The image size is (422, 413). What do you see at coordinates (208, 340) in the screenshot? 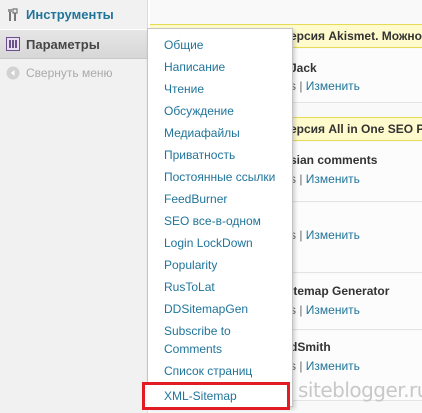
I see `submenu-item-subscribe-comments: Subscribe to Comments` at bounding box center [208, 340].